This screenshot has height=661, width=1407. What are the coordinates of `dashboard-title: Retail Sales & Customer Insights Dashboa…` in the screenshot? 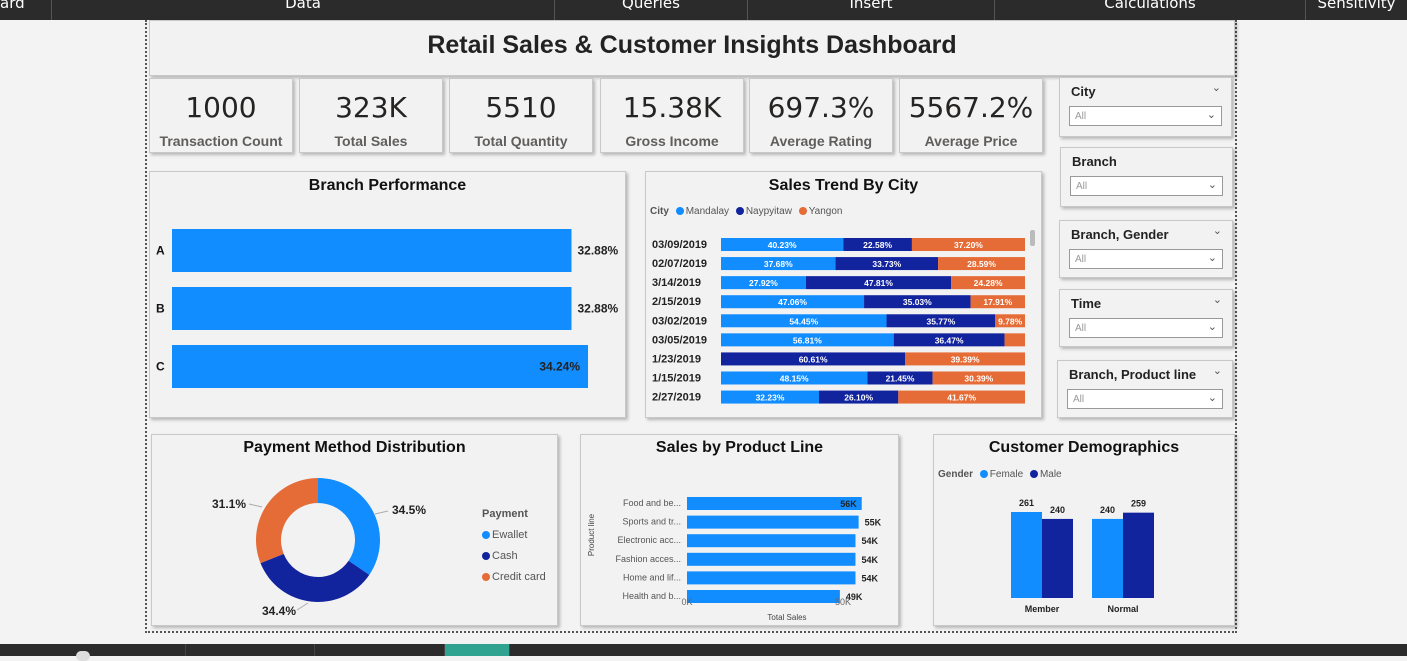 It's located at (692, 45).